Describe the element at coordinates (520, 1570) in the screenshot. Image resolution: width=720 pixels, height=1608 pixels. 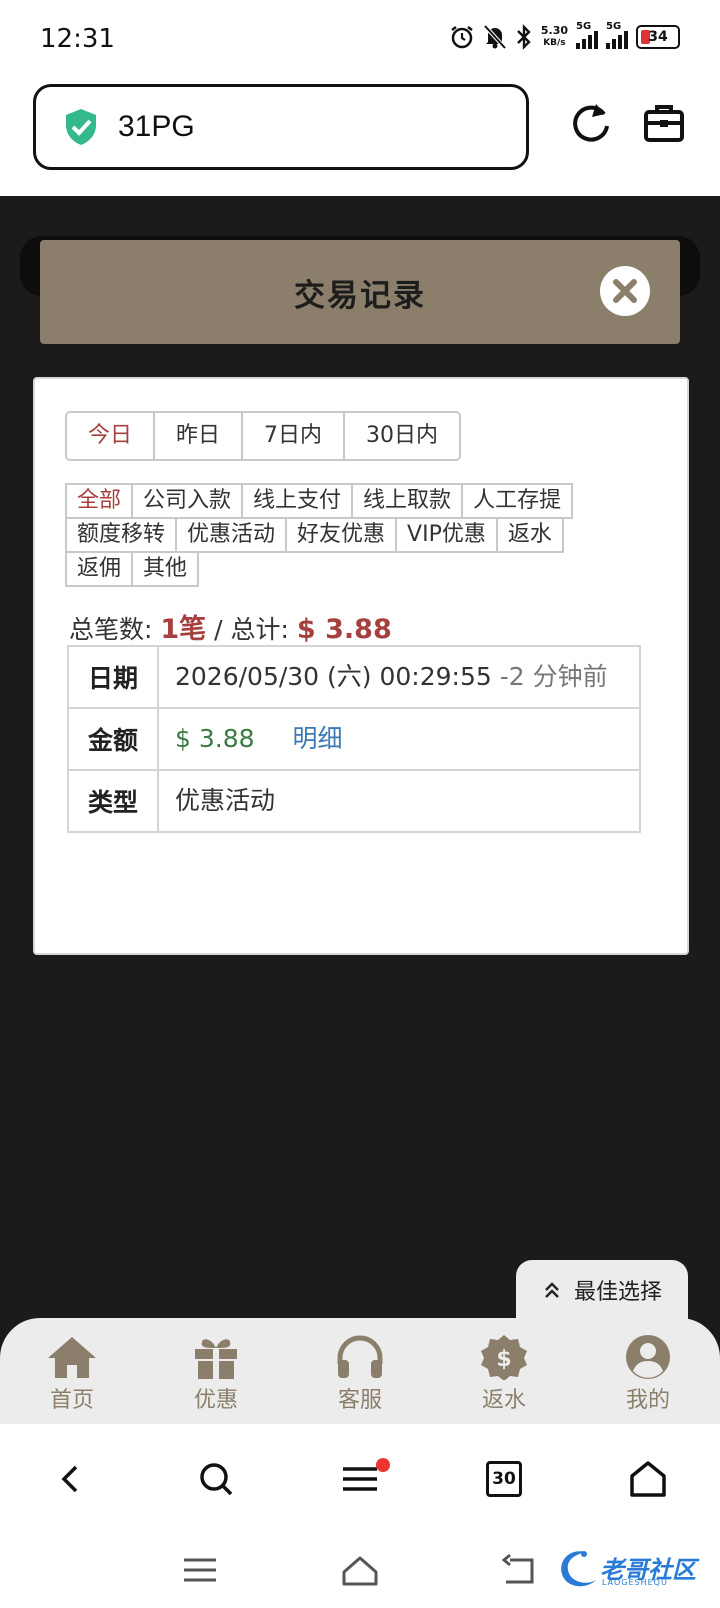
I see `system-back-icon` at that location.